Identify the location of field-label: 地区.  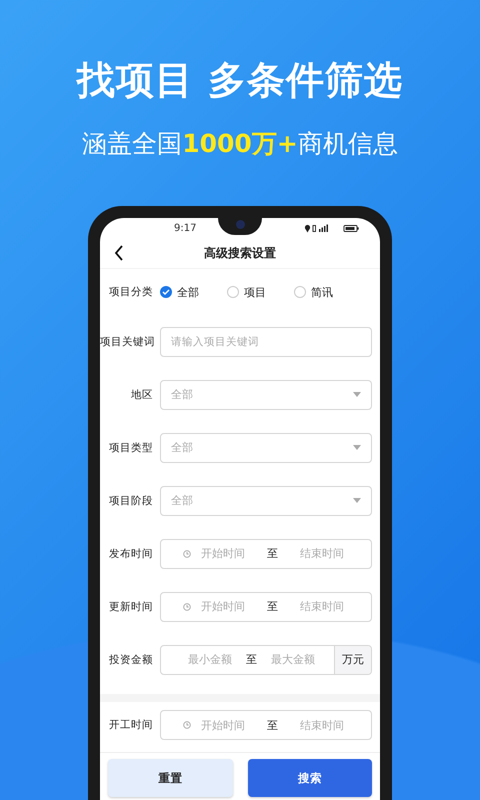
(141, 395).